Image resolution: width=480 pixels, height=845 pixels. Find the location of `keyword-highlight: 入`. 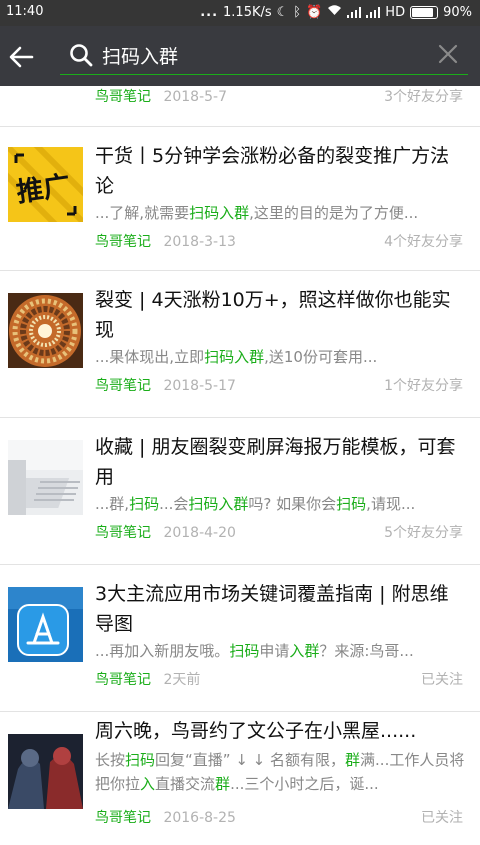

keyword-highlight: 入 is located at coordinates (148, 784).